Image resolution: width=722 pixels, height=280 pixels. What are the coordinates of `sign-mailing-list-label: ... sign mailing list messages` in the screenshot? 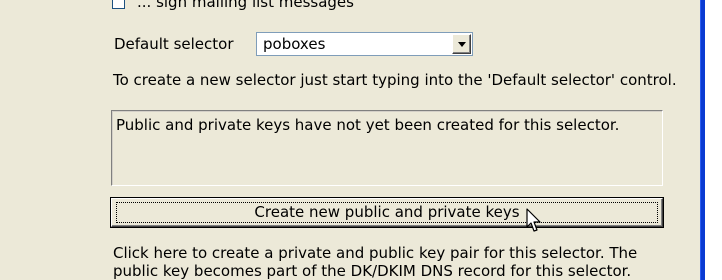 It's located at (245, 5).